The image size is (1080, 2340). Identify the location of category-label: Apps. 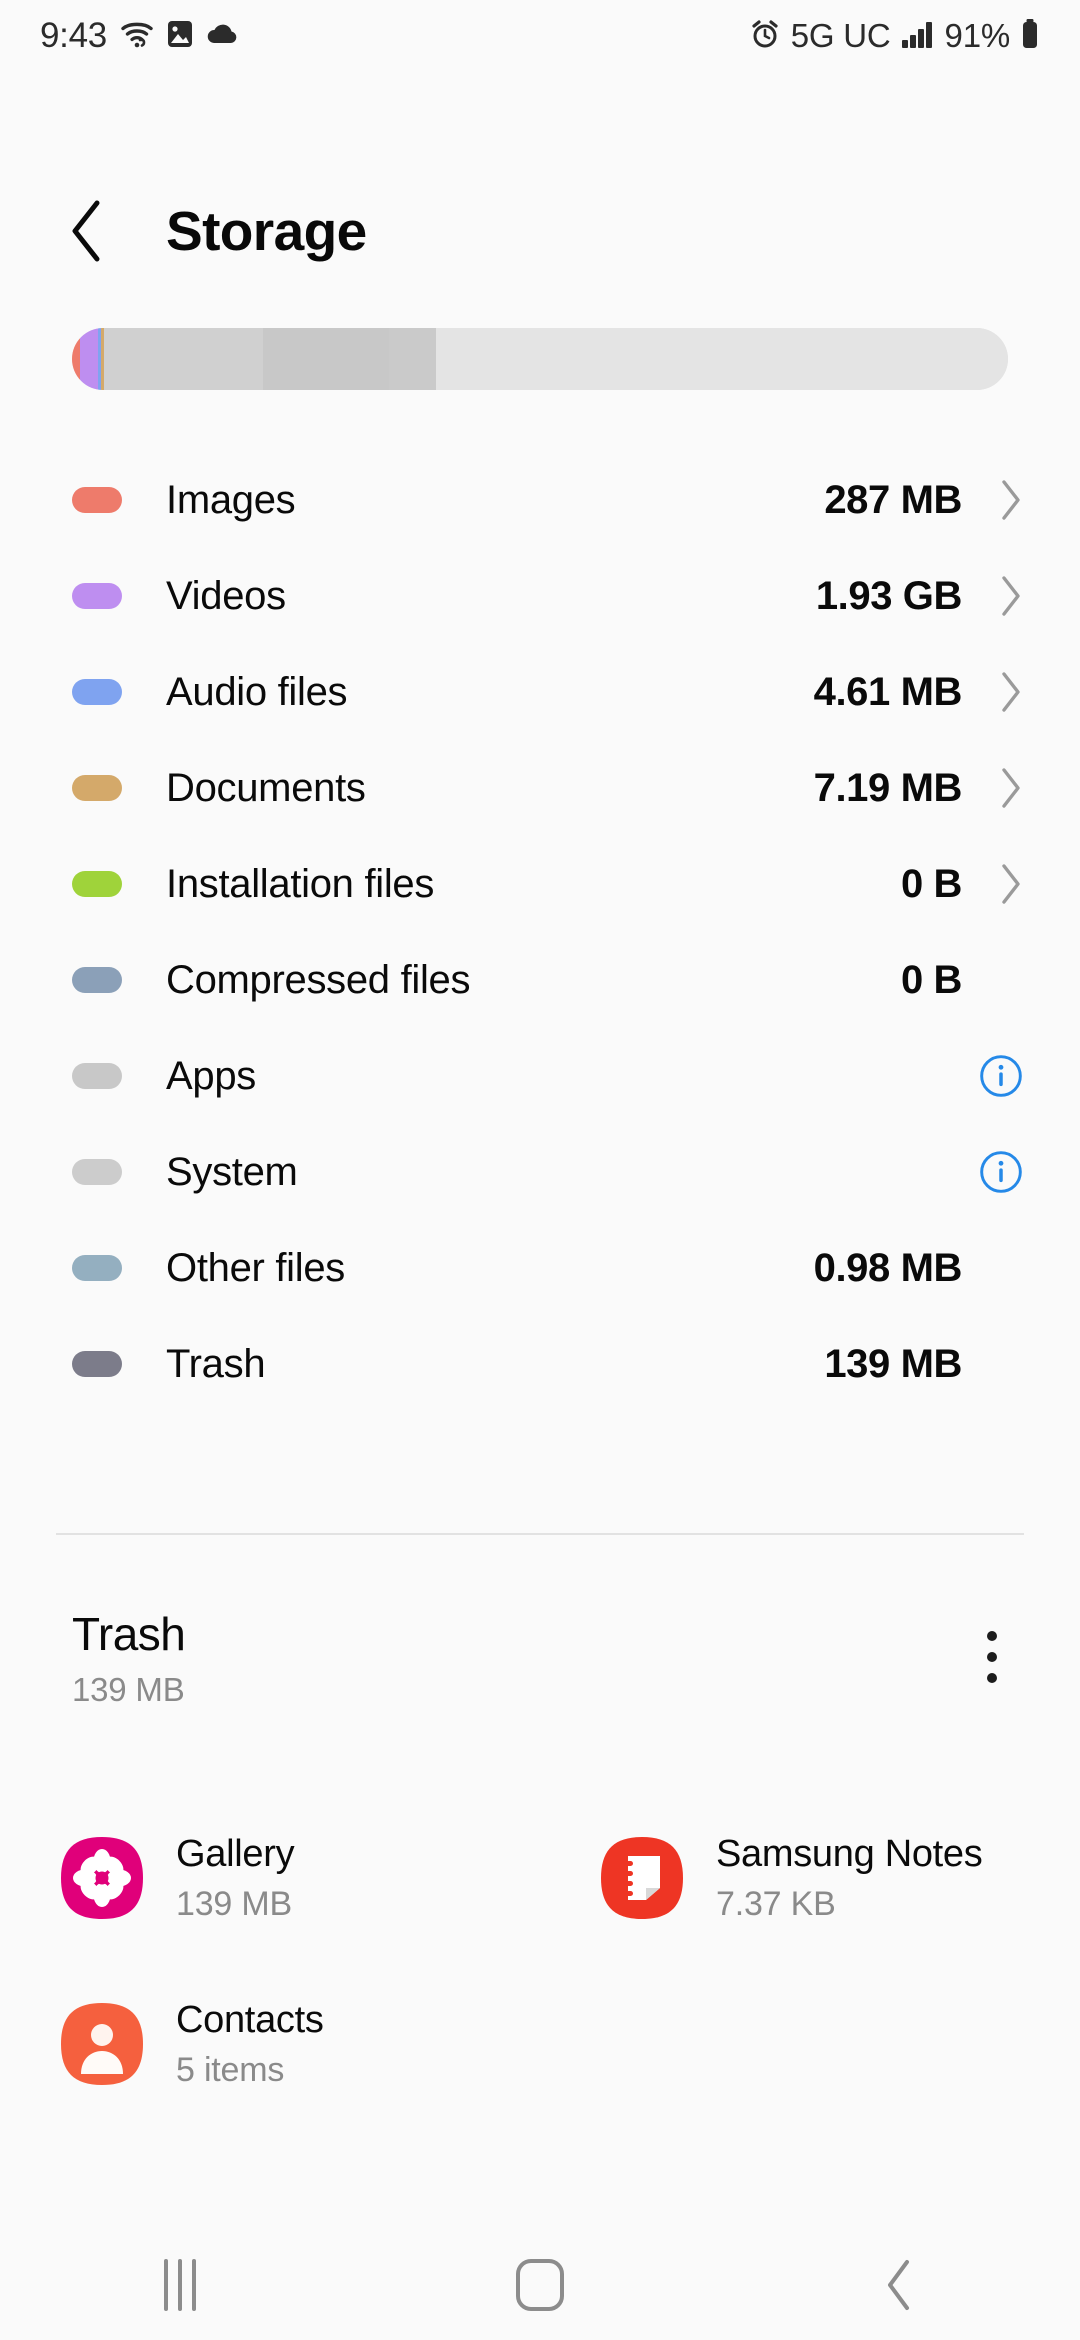
(211, 1075).